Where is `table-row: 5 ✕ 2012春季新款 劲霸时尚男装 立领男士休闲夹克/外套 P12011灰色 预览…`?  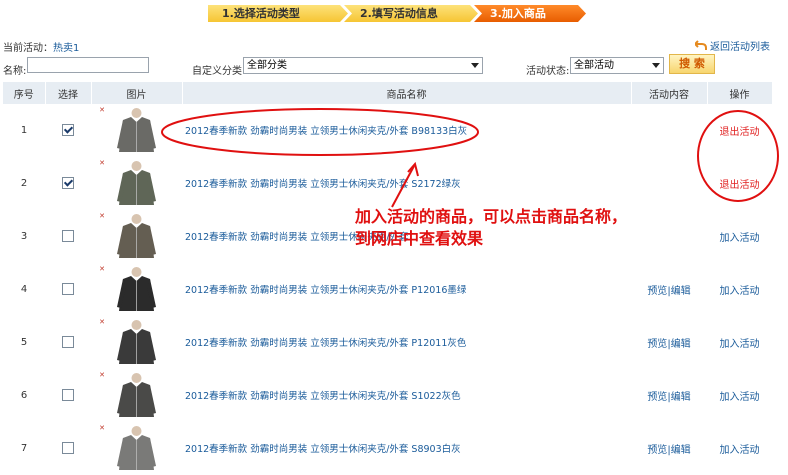 table-row: 5 ✕ 2012春季新款 劲霸时尚男装 立领男士休闲夹克/外套 P12011灰色 预览… is located at coordinates (387, 342).